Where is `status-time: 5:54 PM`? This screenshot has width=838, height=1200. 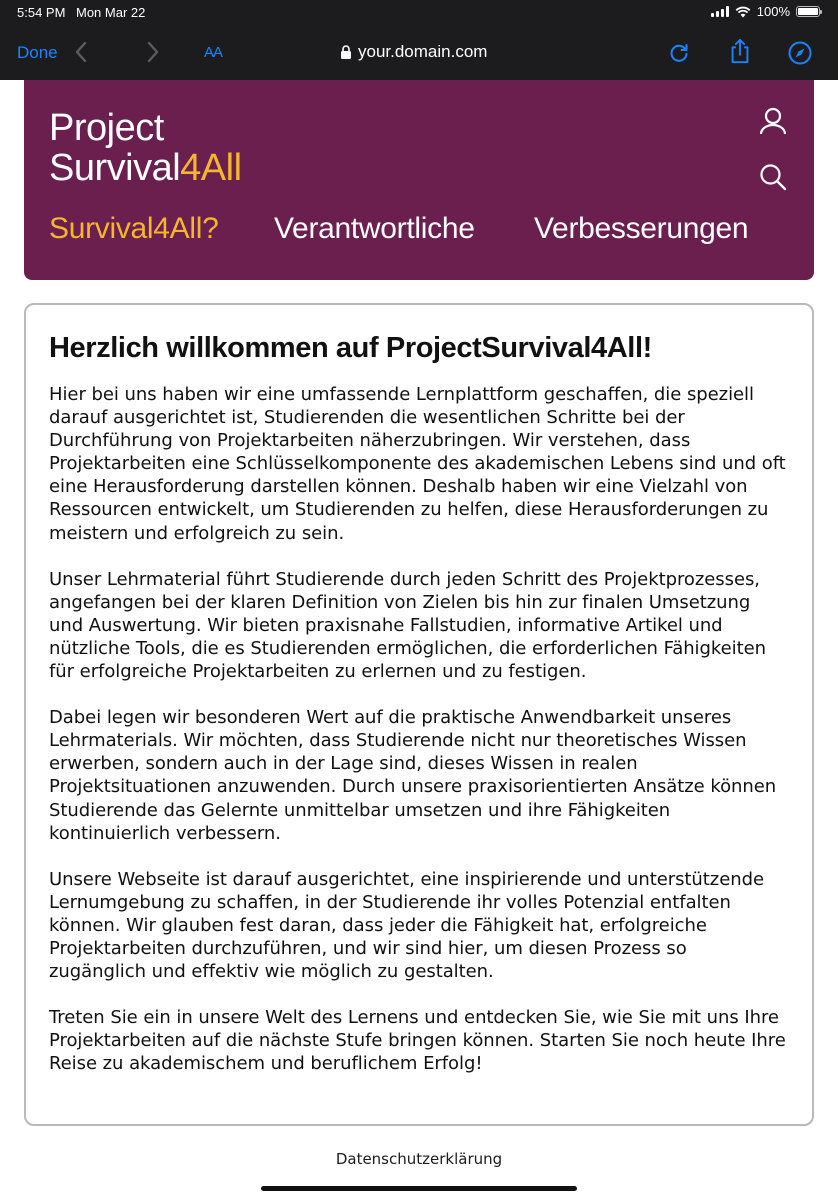
status-time: 5:54 PM is located at coordinates (41, 12).